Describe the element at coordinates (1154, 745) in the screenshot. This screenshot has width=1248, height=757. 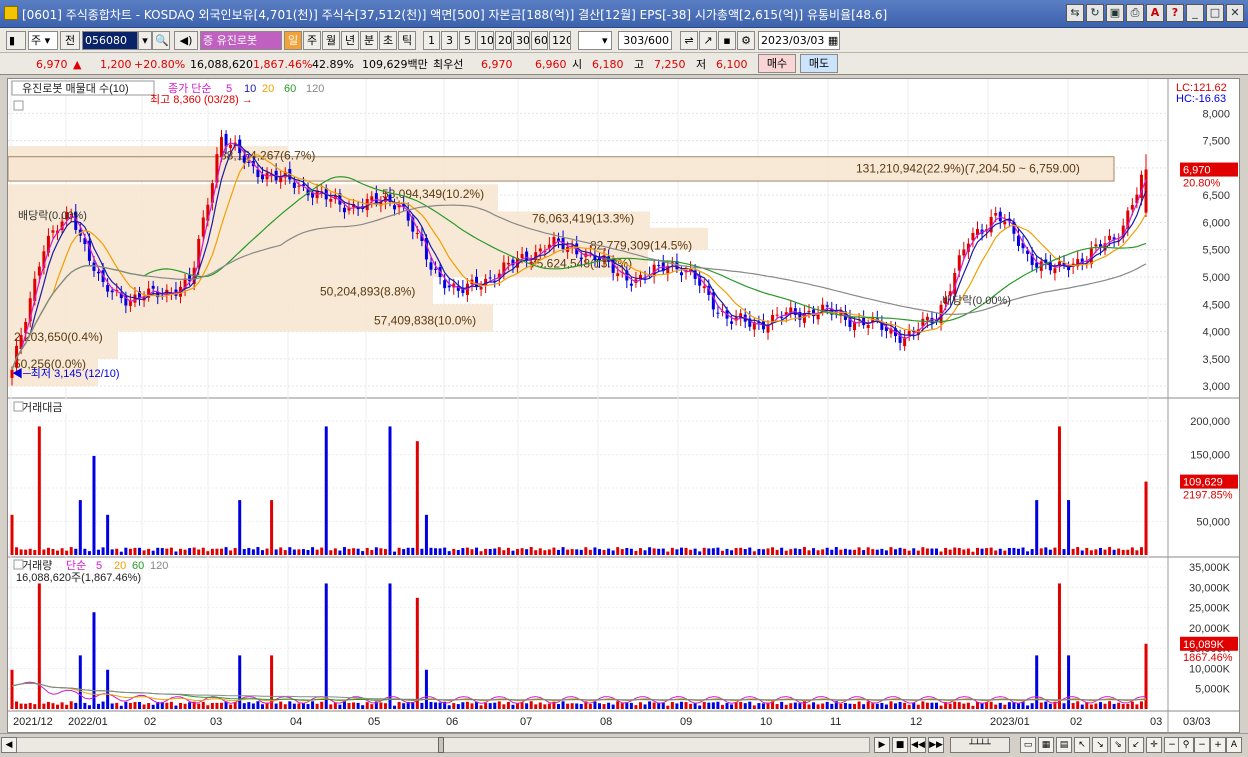
I see `cross-tool-icon: ✛` at that location.